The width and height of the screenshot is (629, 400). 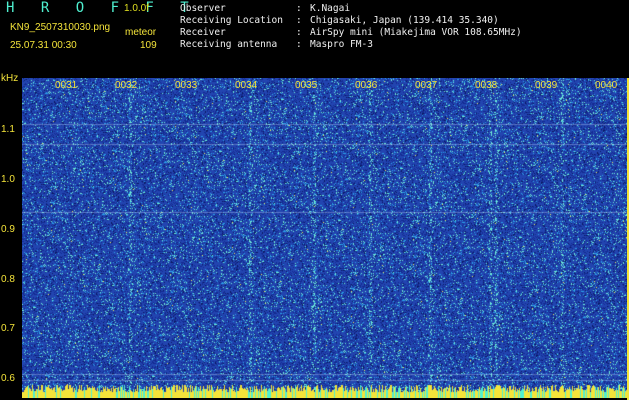 What do you see at coordinates (426, 85) in the screenshot?
I see `x-tick-0037: 0037` at bounding box center [426, 85].